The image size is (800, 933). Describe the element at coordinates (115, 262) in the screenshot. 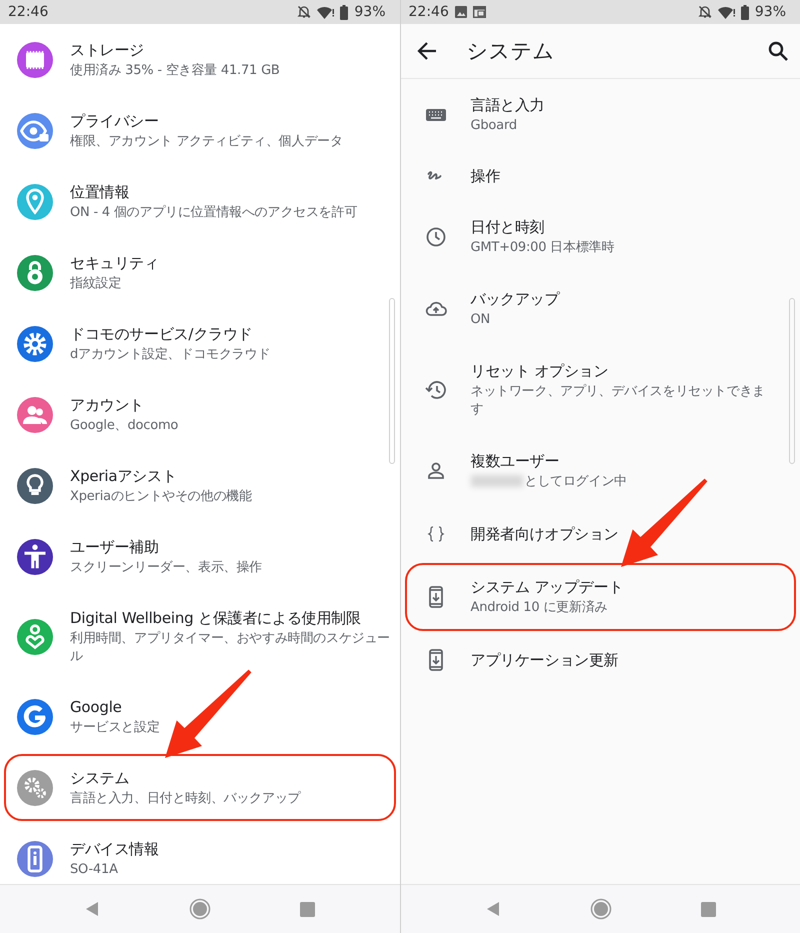

I see `item-title: セキュリティ` at that location.